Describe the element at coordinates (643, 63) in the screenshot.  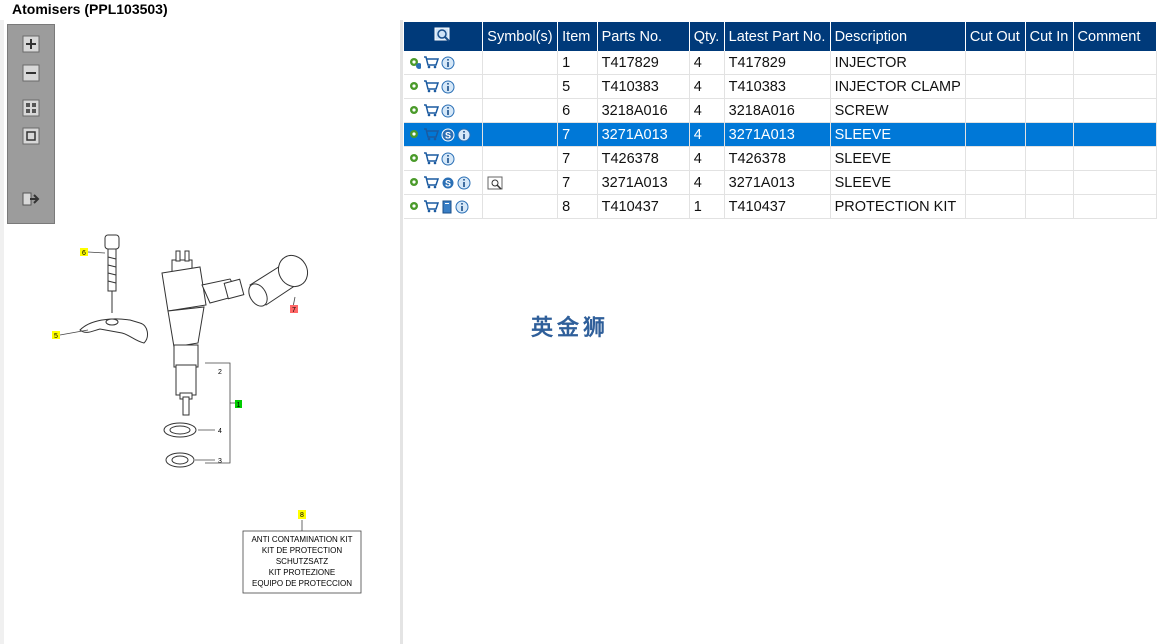
I see `cell-parts-no: T417829` at that location.